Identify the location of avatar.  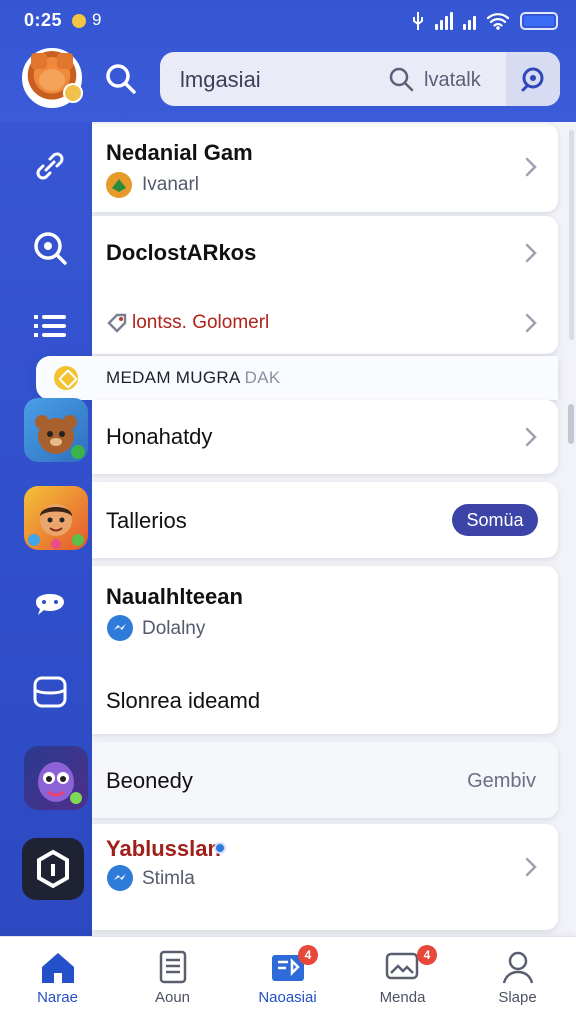
(52, 78).